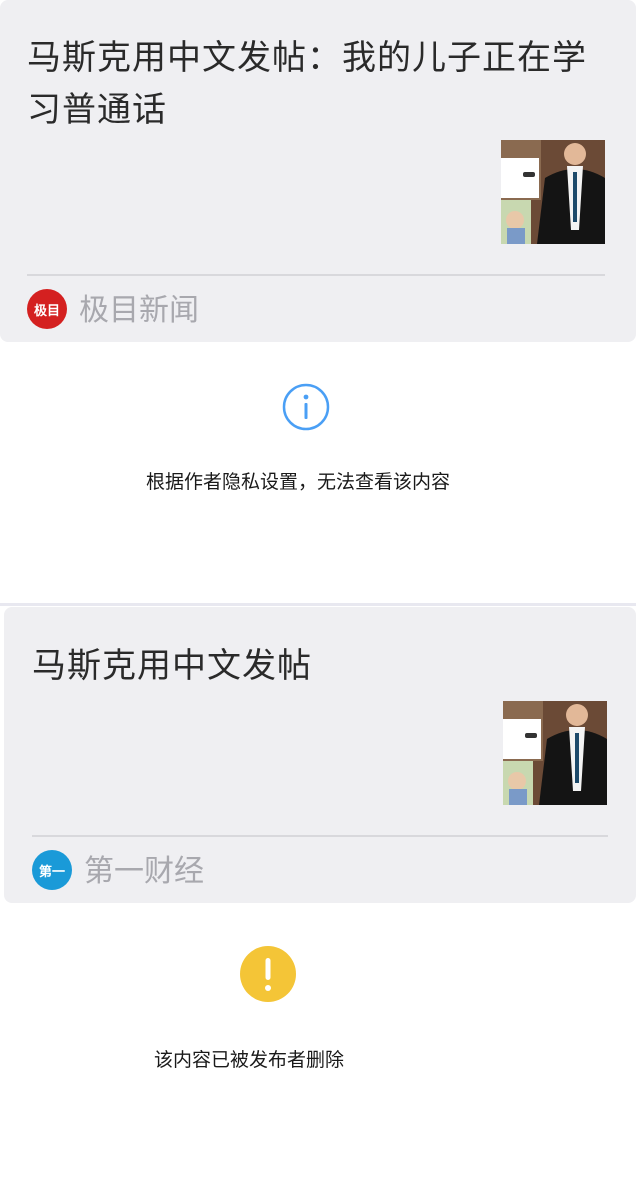 Image resolution: width=636 pixels, height=1200 pixels. Describe the element at coordinates (318, 604) in the screenshot. I see `section-separator` at that location.